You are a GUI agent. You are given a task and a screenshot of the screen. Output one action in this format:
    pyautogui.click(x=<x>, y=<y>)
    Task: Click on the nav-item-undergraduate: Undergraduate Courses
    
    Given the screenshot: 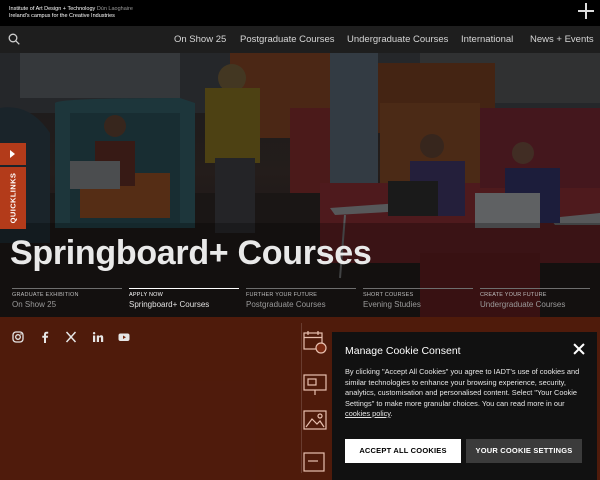 What is the action you would take?
    pyautogui.click(x=397, y=39)
    